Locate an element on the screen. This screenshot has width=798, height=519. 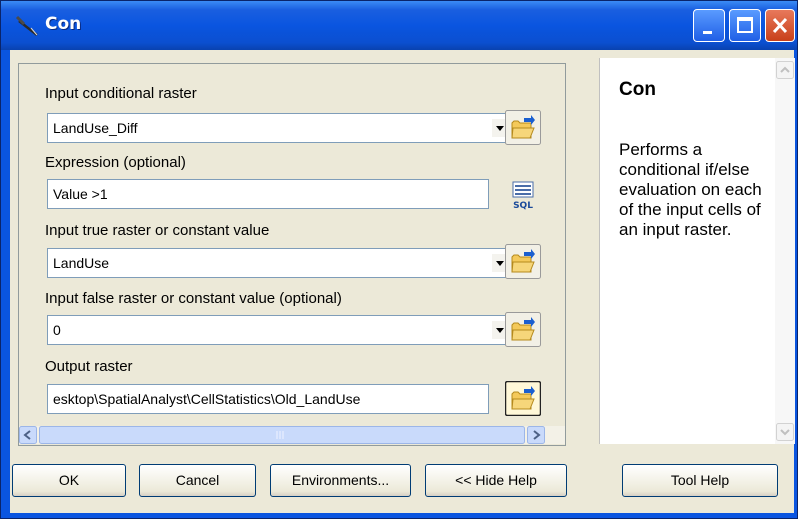
close-icon is located at coordinates (780, 25).